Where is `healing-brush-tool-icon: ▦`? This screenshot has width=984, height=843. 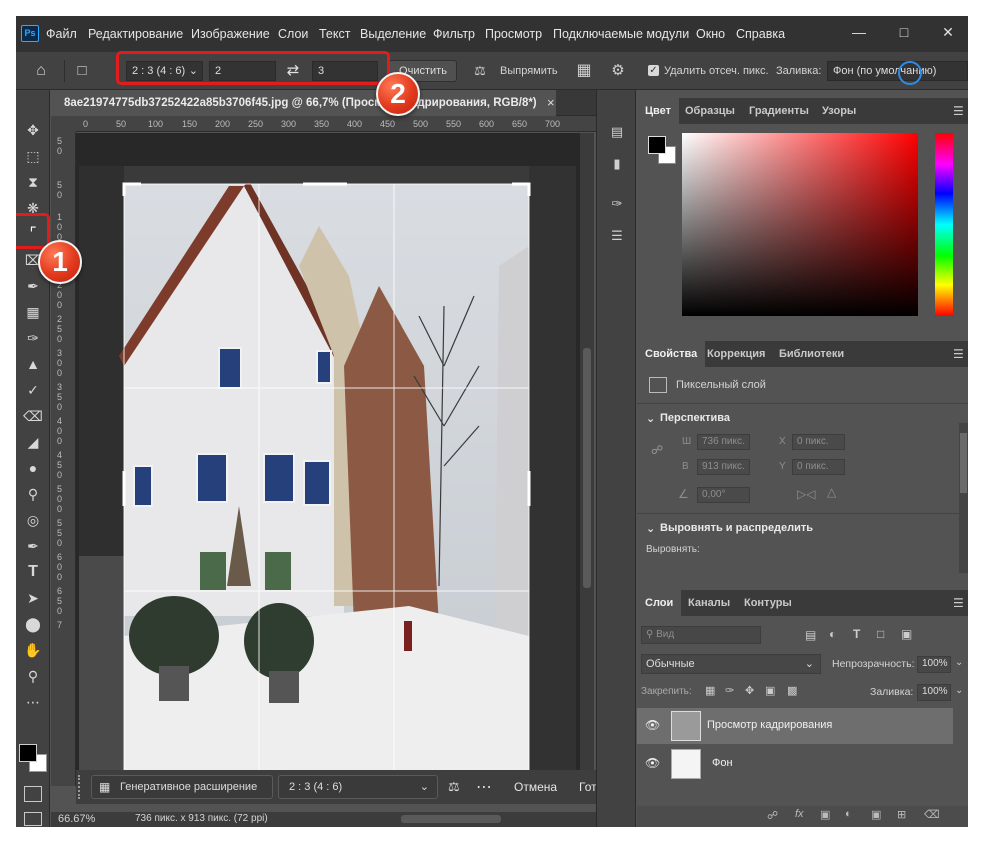
healing-brush-tool-icon: ▦ is located at coordinates (33, 312).